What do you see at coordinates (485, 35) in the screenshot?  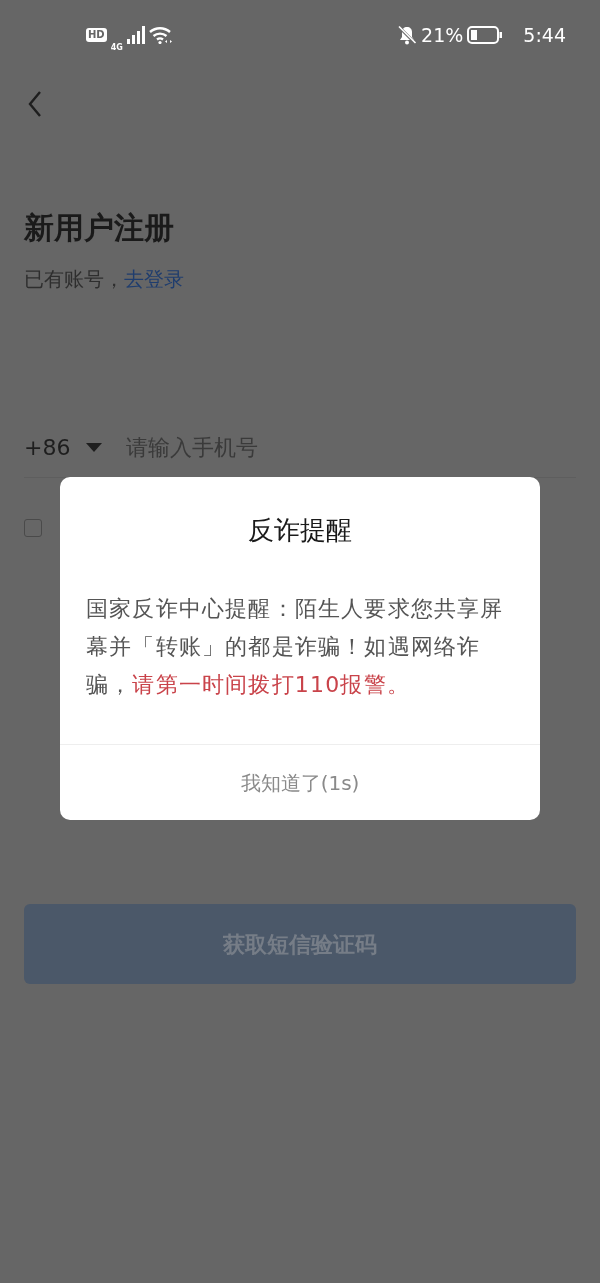 I see `battery-icon` at bounding box center [485, 35].